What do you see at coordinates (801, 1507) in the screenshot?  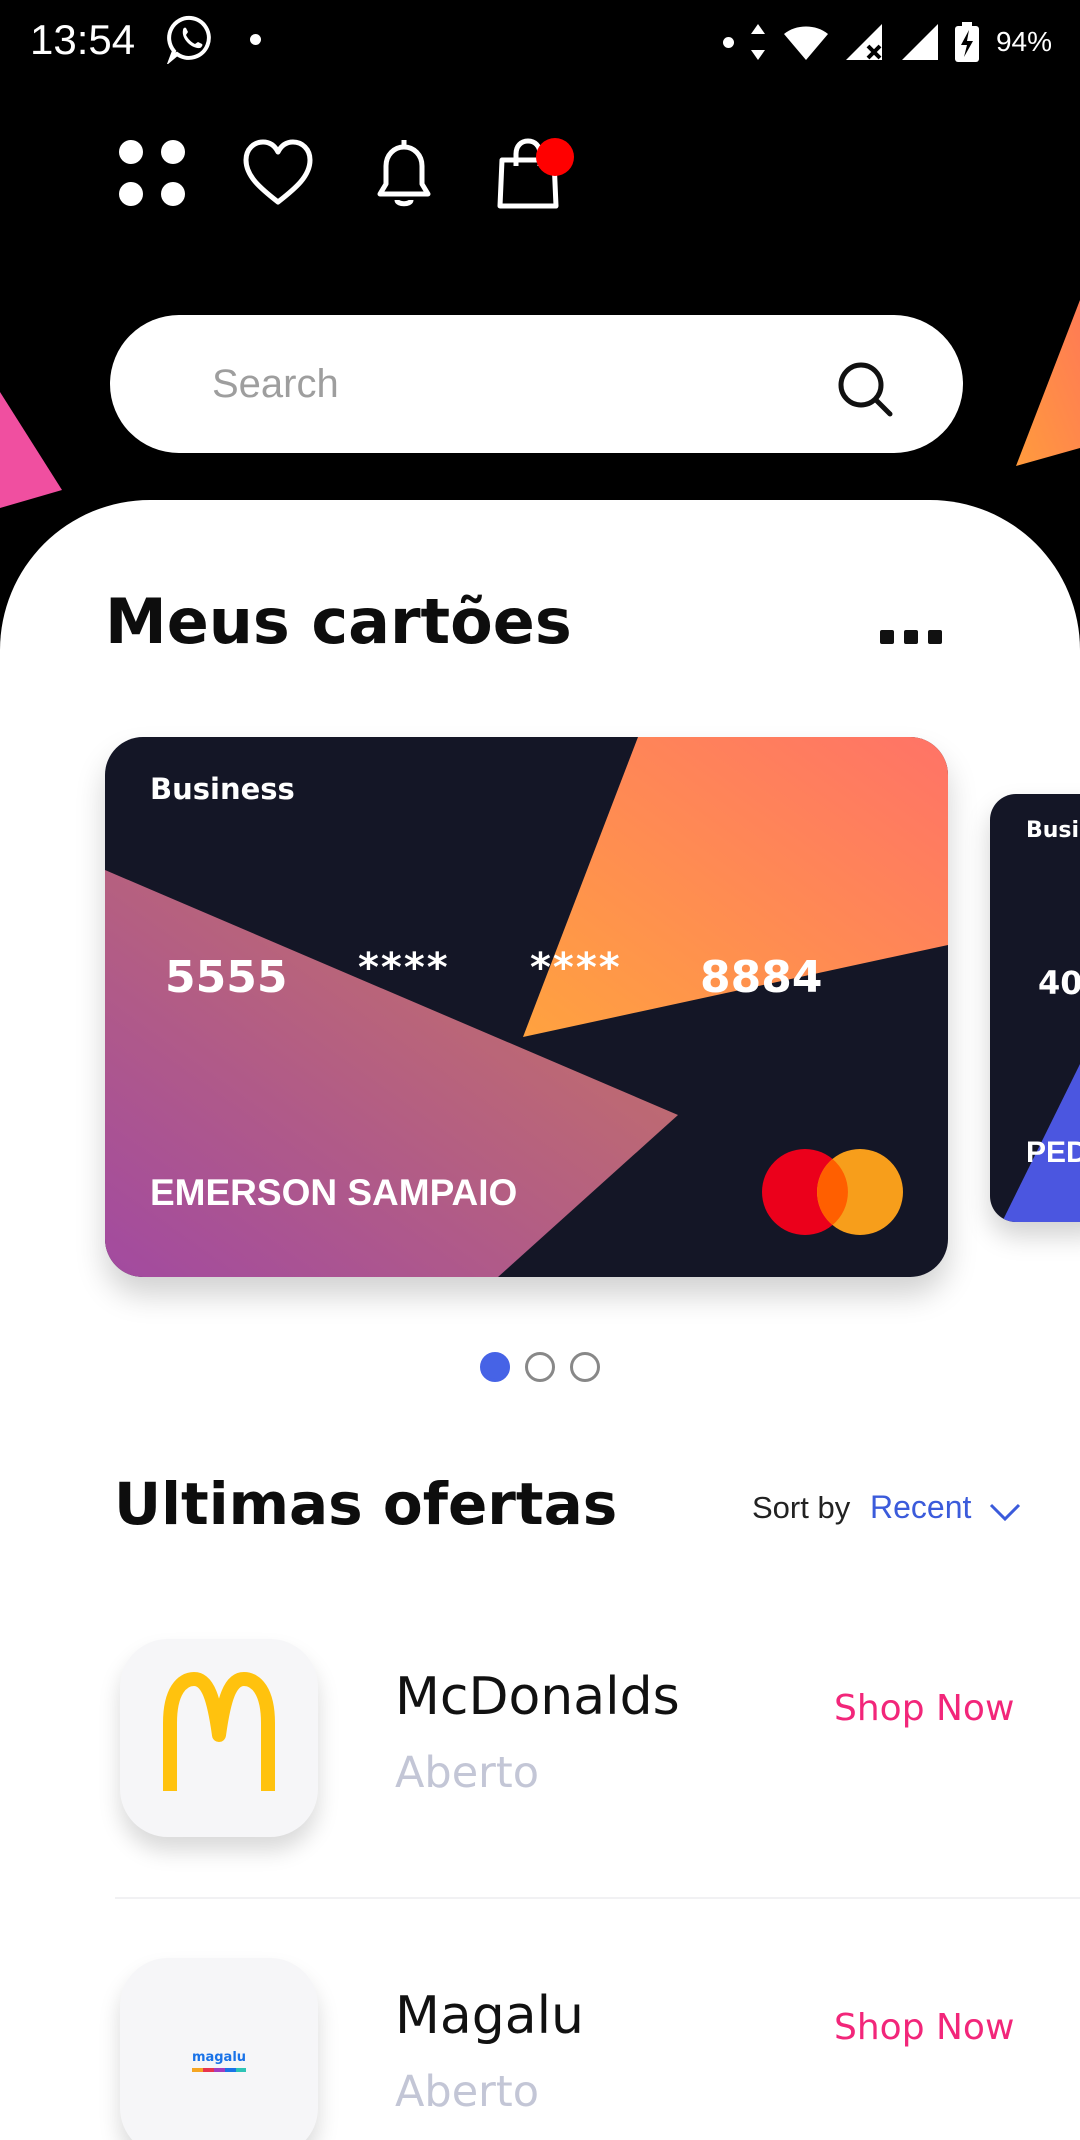 I see `sort-label: Sort by` at bounding box center [801, 1507].